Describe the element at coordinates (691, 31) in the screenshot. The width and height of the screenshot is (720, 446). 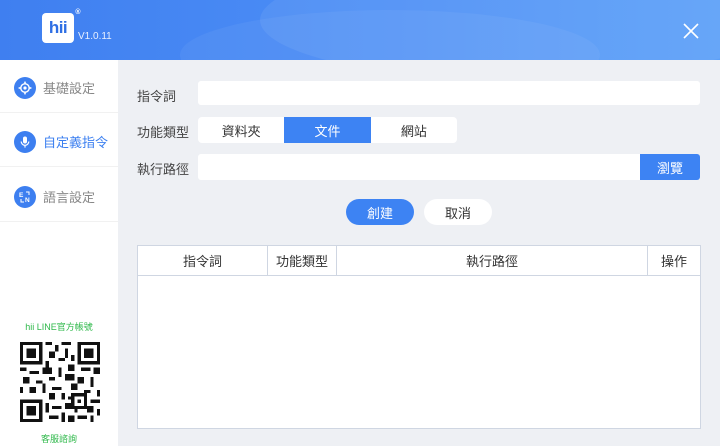
I see `close-icon` at that location.